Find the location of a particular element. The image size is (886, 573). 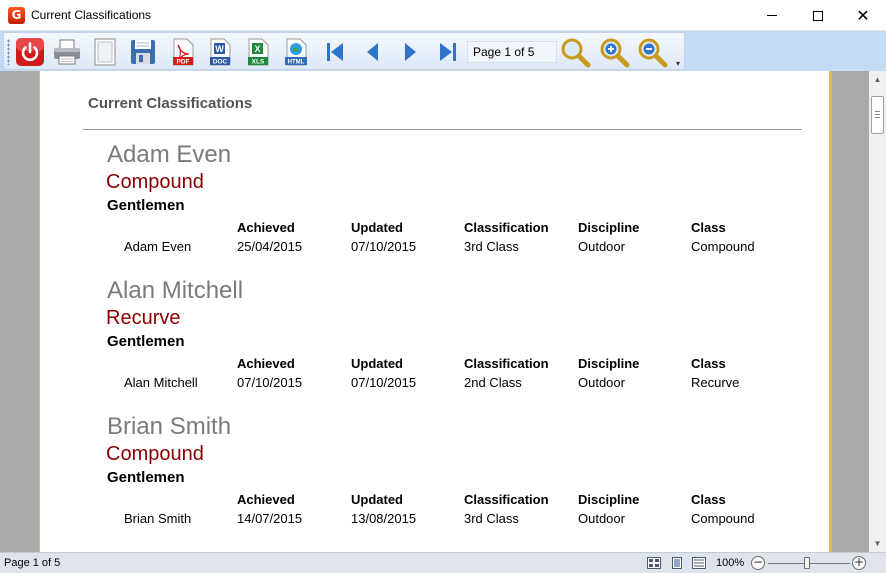

zoom-minus-icon: − is located at coordinates (758, 563).